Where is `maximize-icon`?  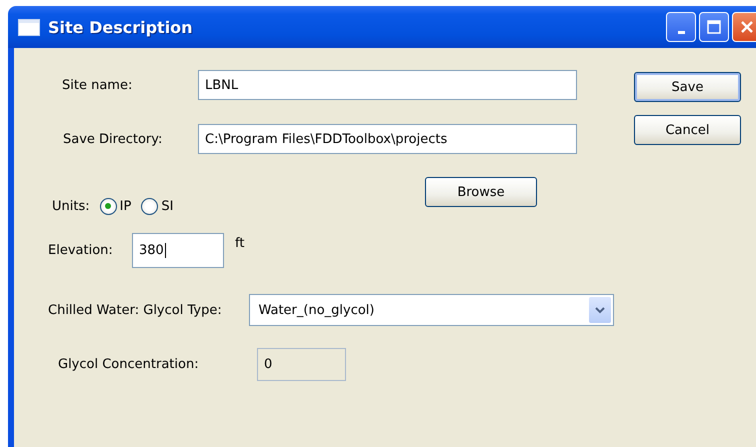 maximize-icon is located at coordinates (714, 27).